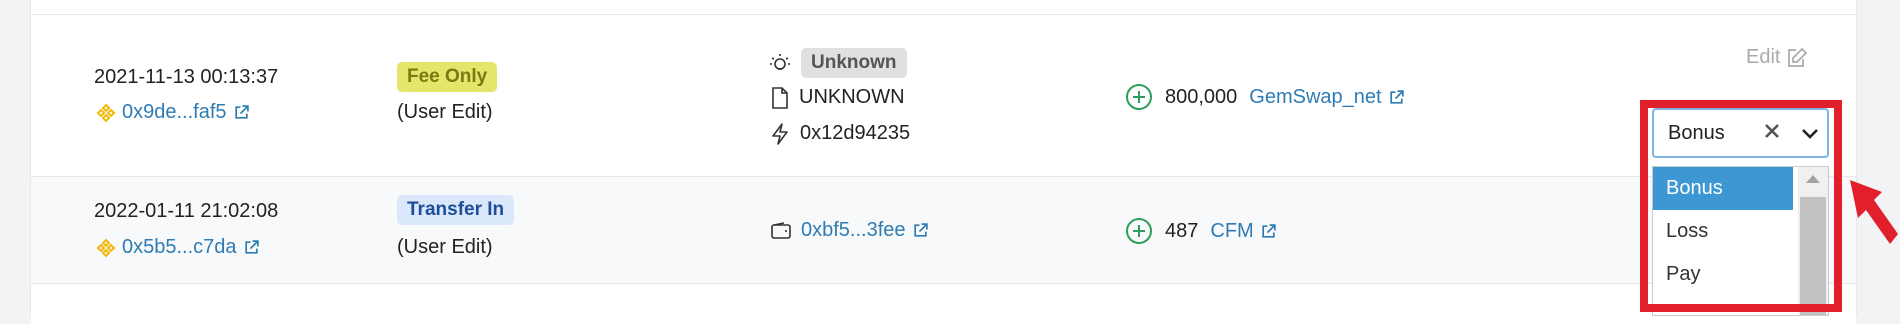  I want to click on token-link: CFM, so click(1243, 231).